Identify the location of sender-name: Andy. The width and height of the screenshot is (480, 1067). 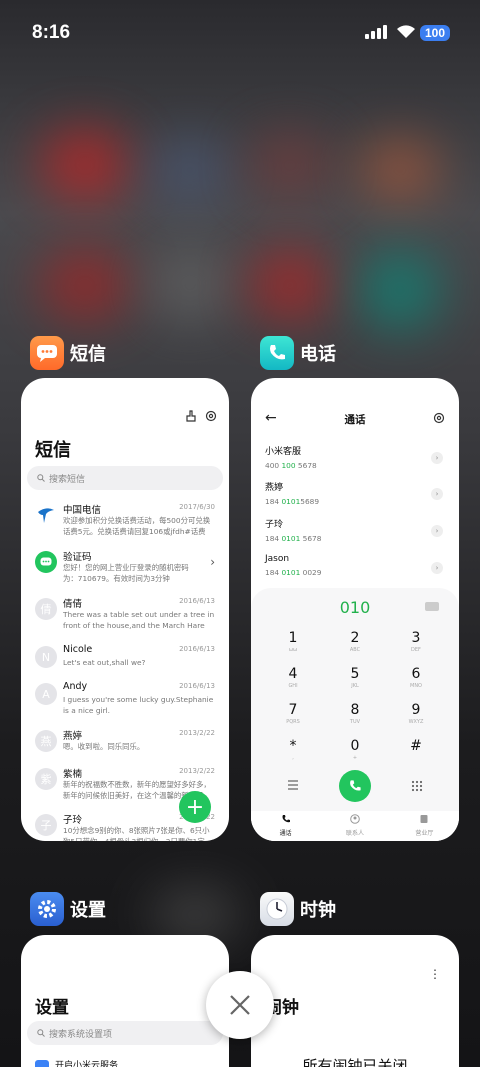
(75, 686).